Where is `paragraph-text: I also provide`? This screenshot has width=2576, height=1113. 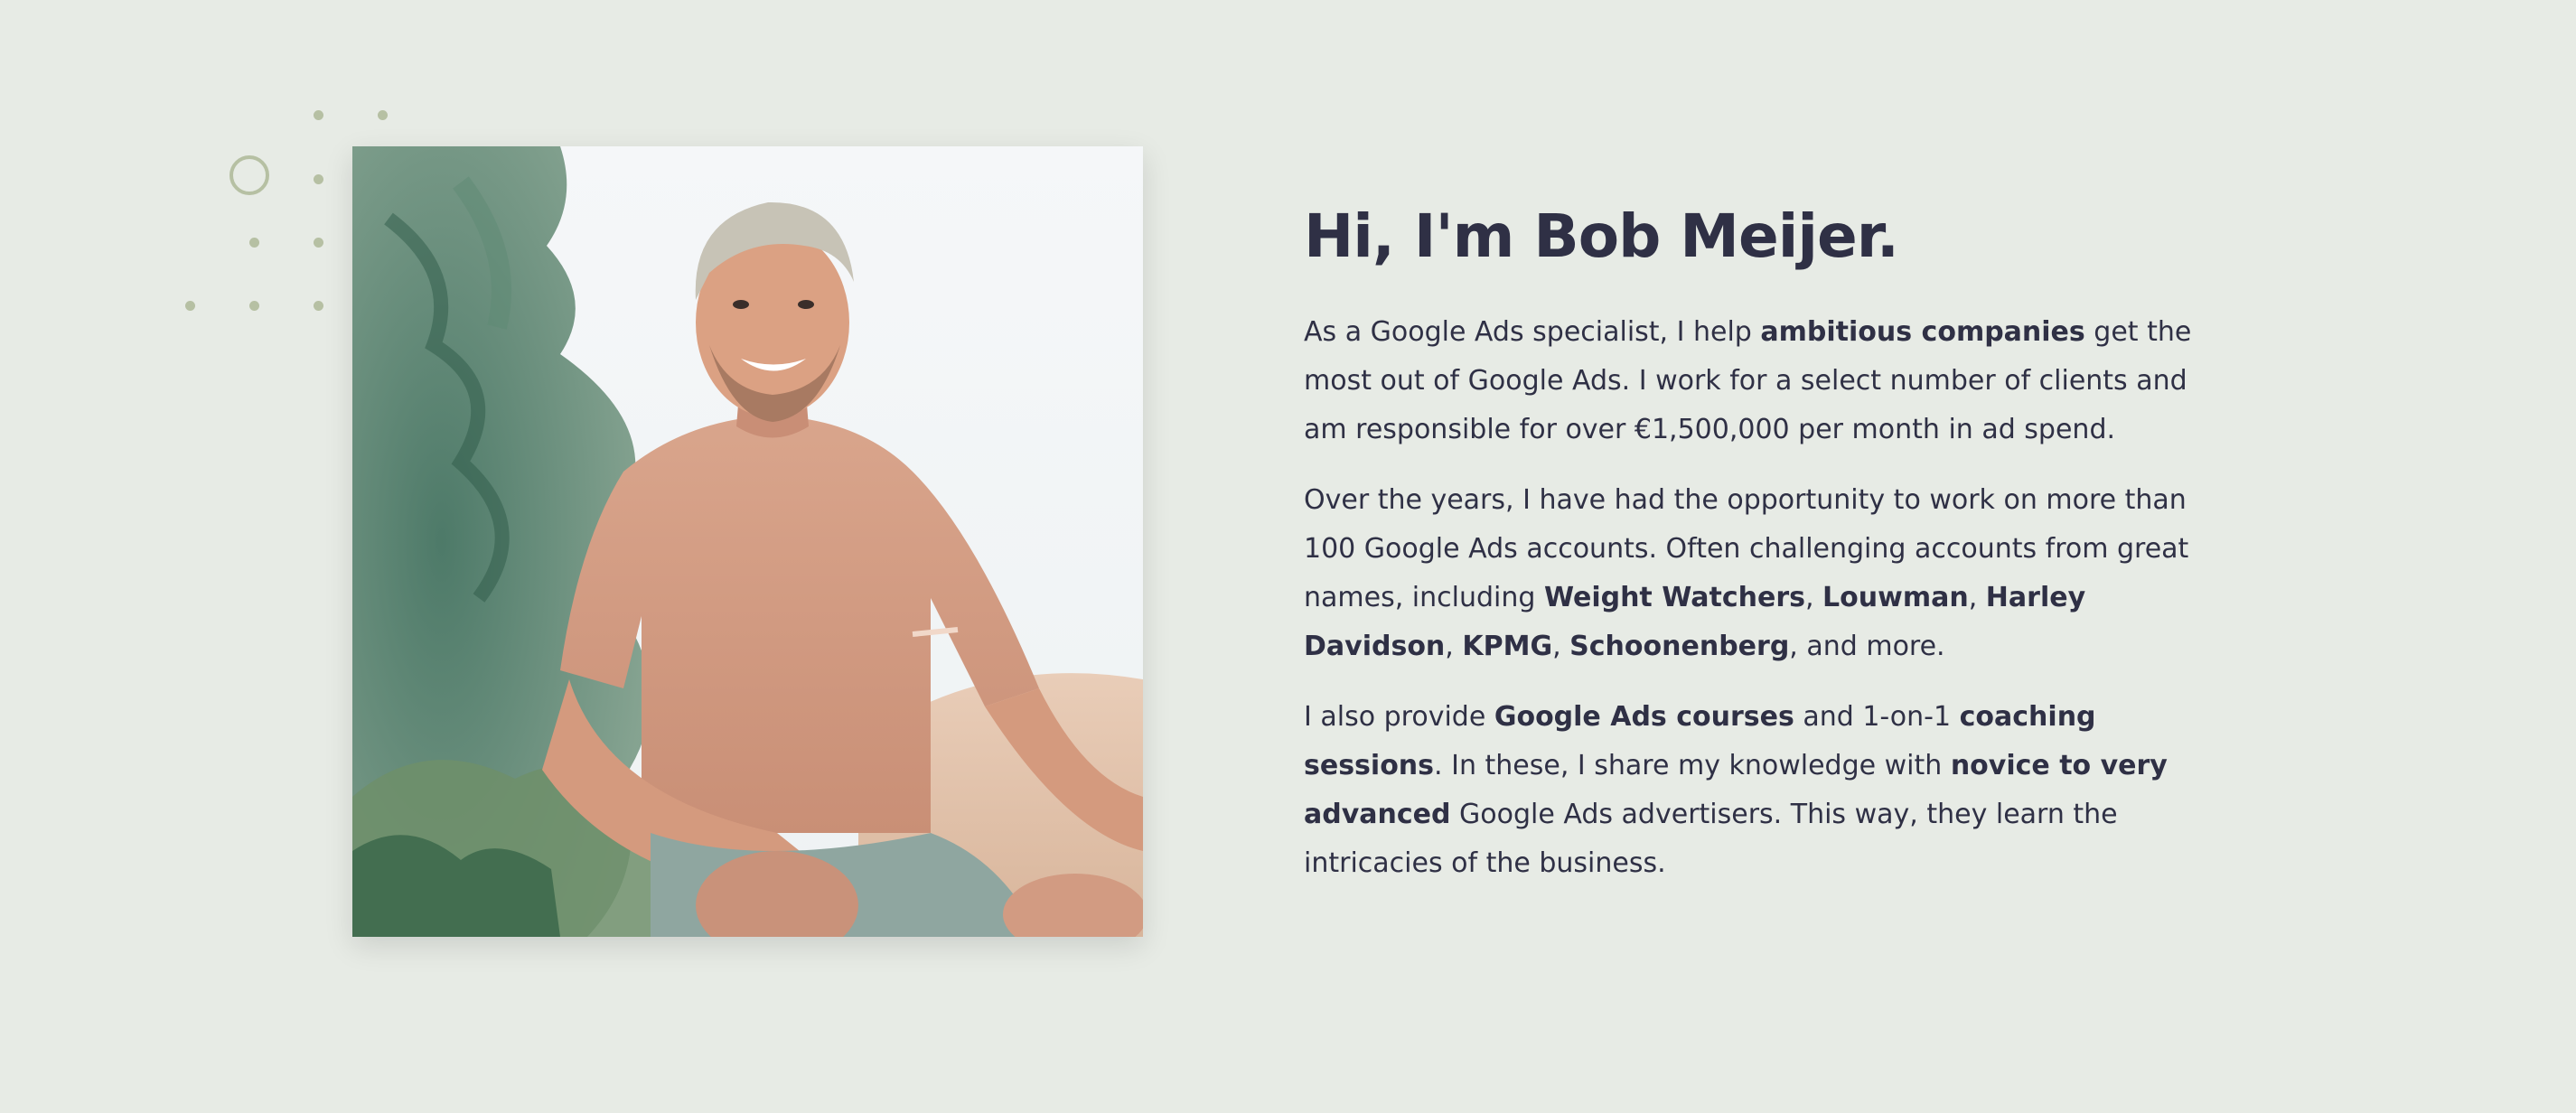
paragraph-text: I also provide is located at coordinates (1399, 717).